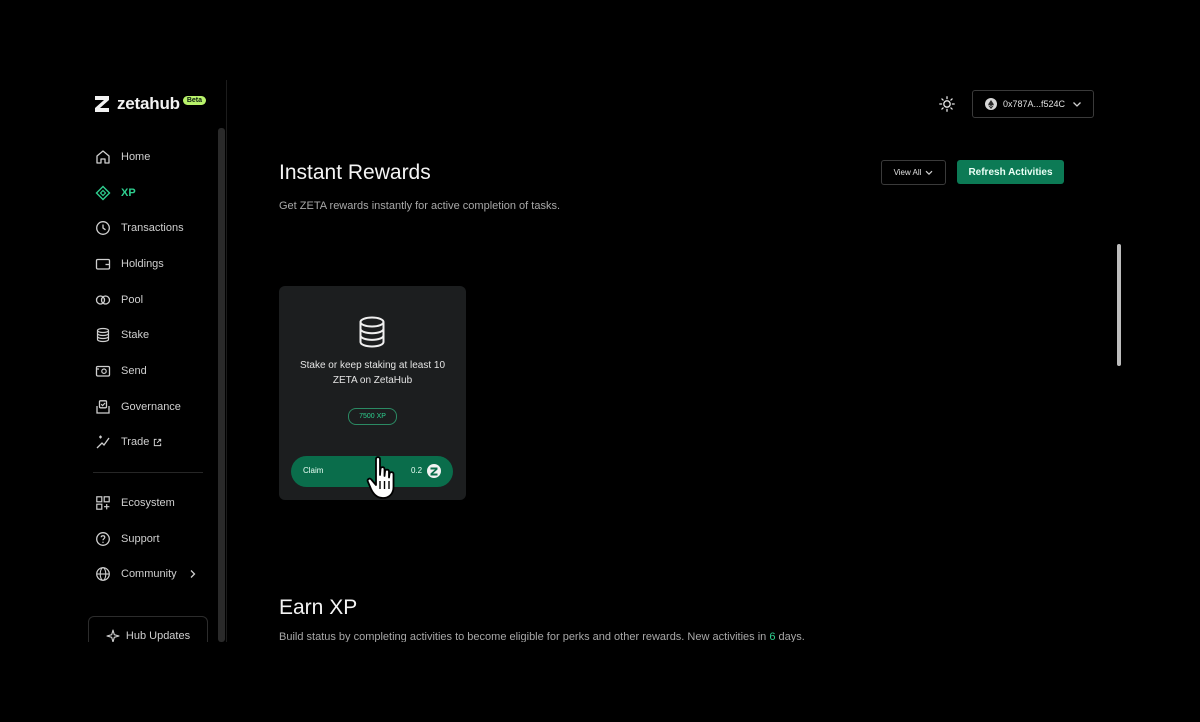 Image resolution: width=1200 pixels, height=722 pixels. I want to click on claim-label: Claim, so click(313, 470).